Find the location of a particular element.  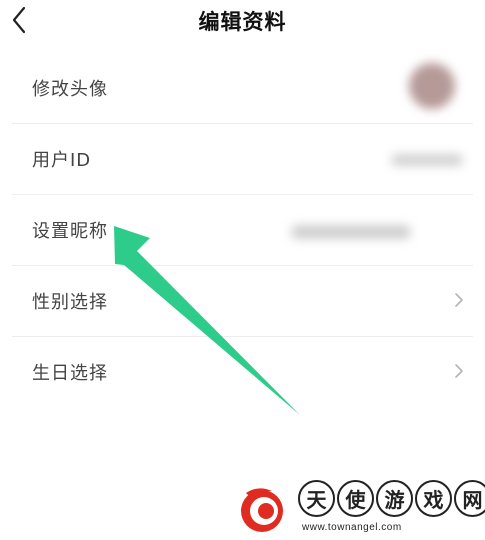

watermark: 天 使 游 戏 网 www.townangel.com is located at coordinates (360, 509).